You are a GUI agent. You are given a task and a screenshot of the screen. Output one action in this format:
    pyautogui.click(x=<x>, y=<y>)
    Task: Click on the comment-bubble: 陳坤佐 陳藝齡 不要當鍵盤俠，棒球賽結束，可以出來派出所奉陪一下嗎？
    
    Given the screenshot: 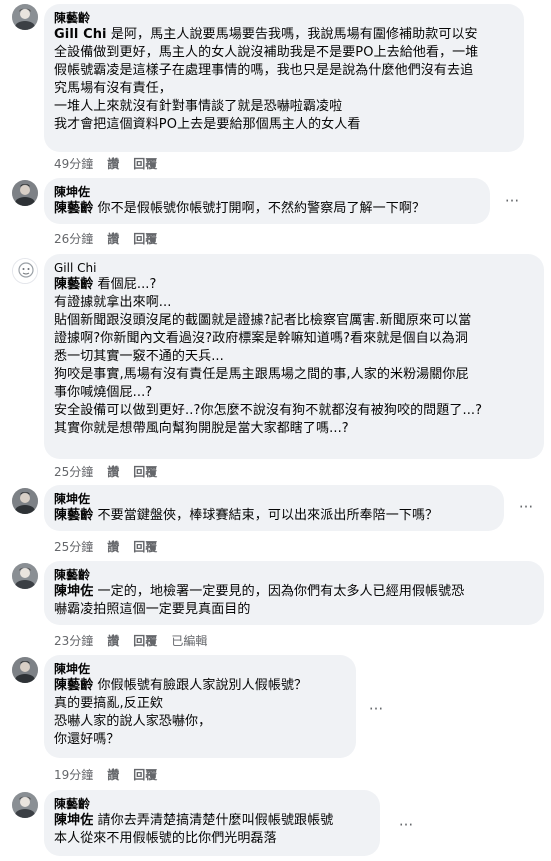 What is the action you would take?
    pyautogui.click(x=274, y=508)
    